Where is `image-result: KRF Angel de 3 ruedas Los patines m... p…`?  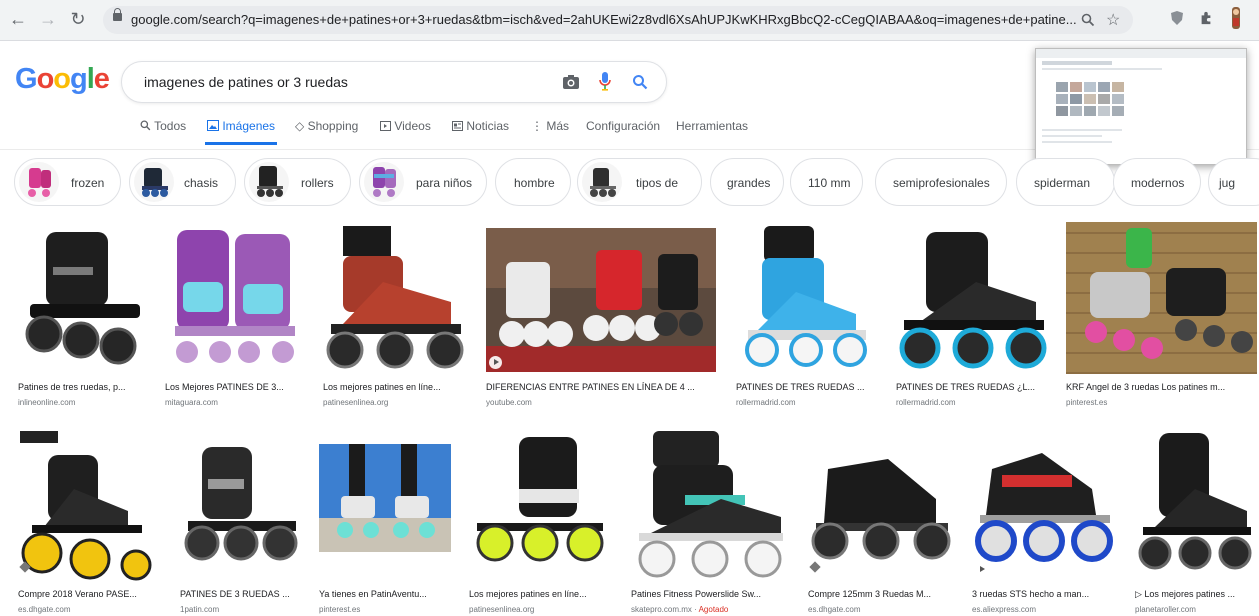
image-result: KRF Angel de 3 ruedas Los patines m... p… is located at coordinates (1161, 317).